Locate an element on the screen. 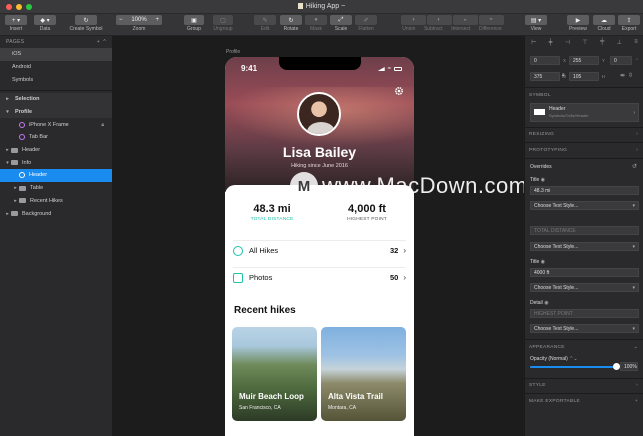 The width and height of the screenshot is (643, 436). edit-button: ✎ Edit is located at coordinates (265, 23).